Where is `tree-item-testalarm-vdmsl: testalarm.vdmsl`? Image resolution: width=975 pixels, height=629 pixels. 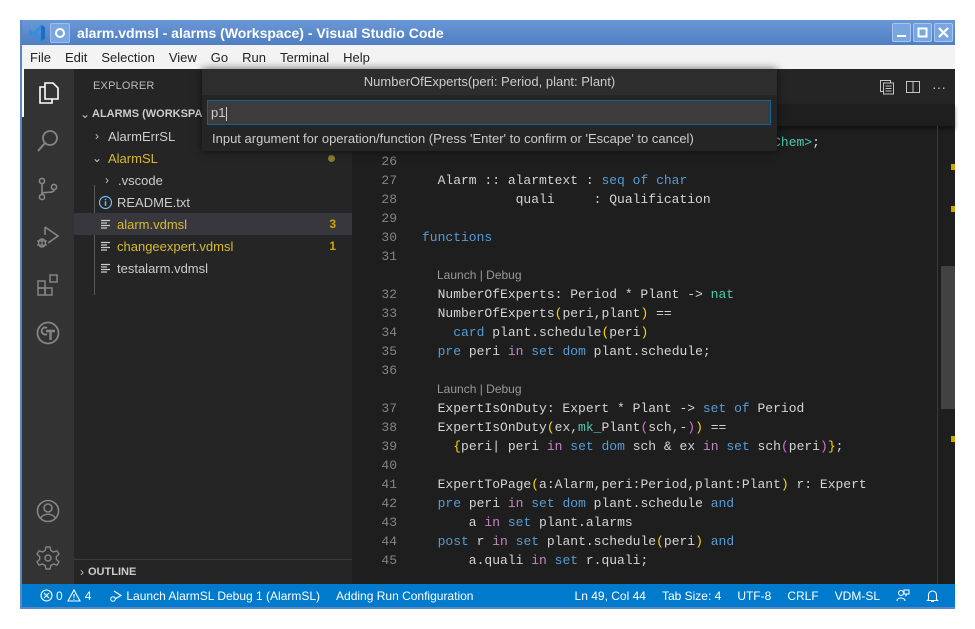
tree-item-testalarm-vdmsl: testalarm.vdmsl is located at coordinates (213, 268).